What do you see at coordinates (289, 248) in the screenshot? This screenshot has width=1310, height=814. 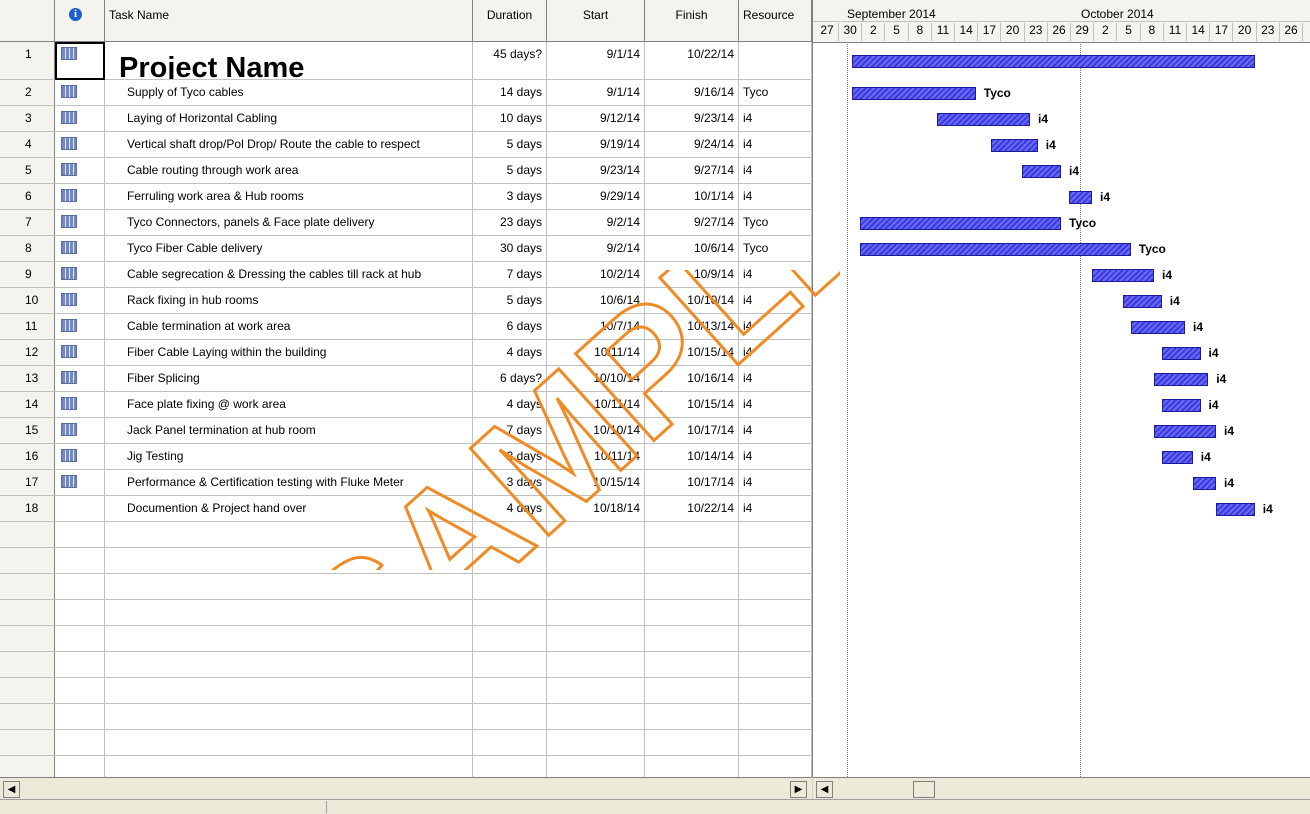 I see `task-name: Tyco Fiber Cable delivery` at bounding box center [289, 248].